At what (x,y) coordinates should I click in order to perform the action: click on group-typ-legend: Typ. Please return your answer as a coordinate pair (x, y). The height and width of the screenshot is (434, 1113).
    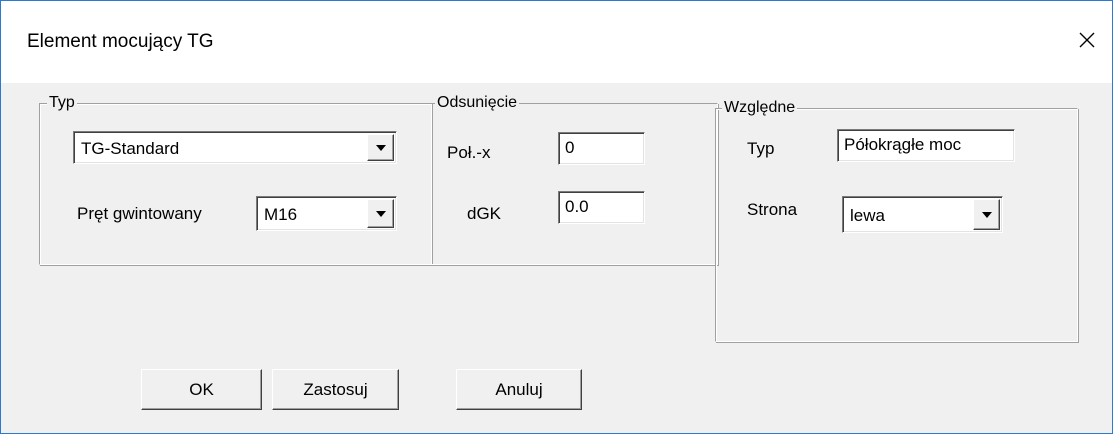
    Looking at the image, I should click on (62, 103).